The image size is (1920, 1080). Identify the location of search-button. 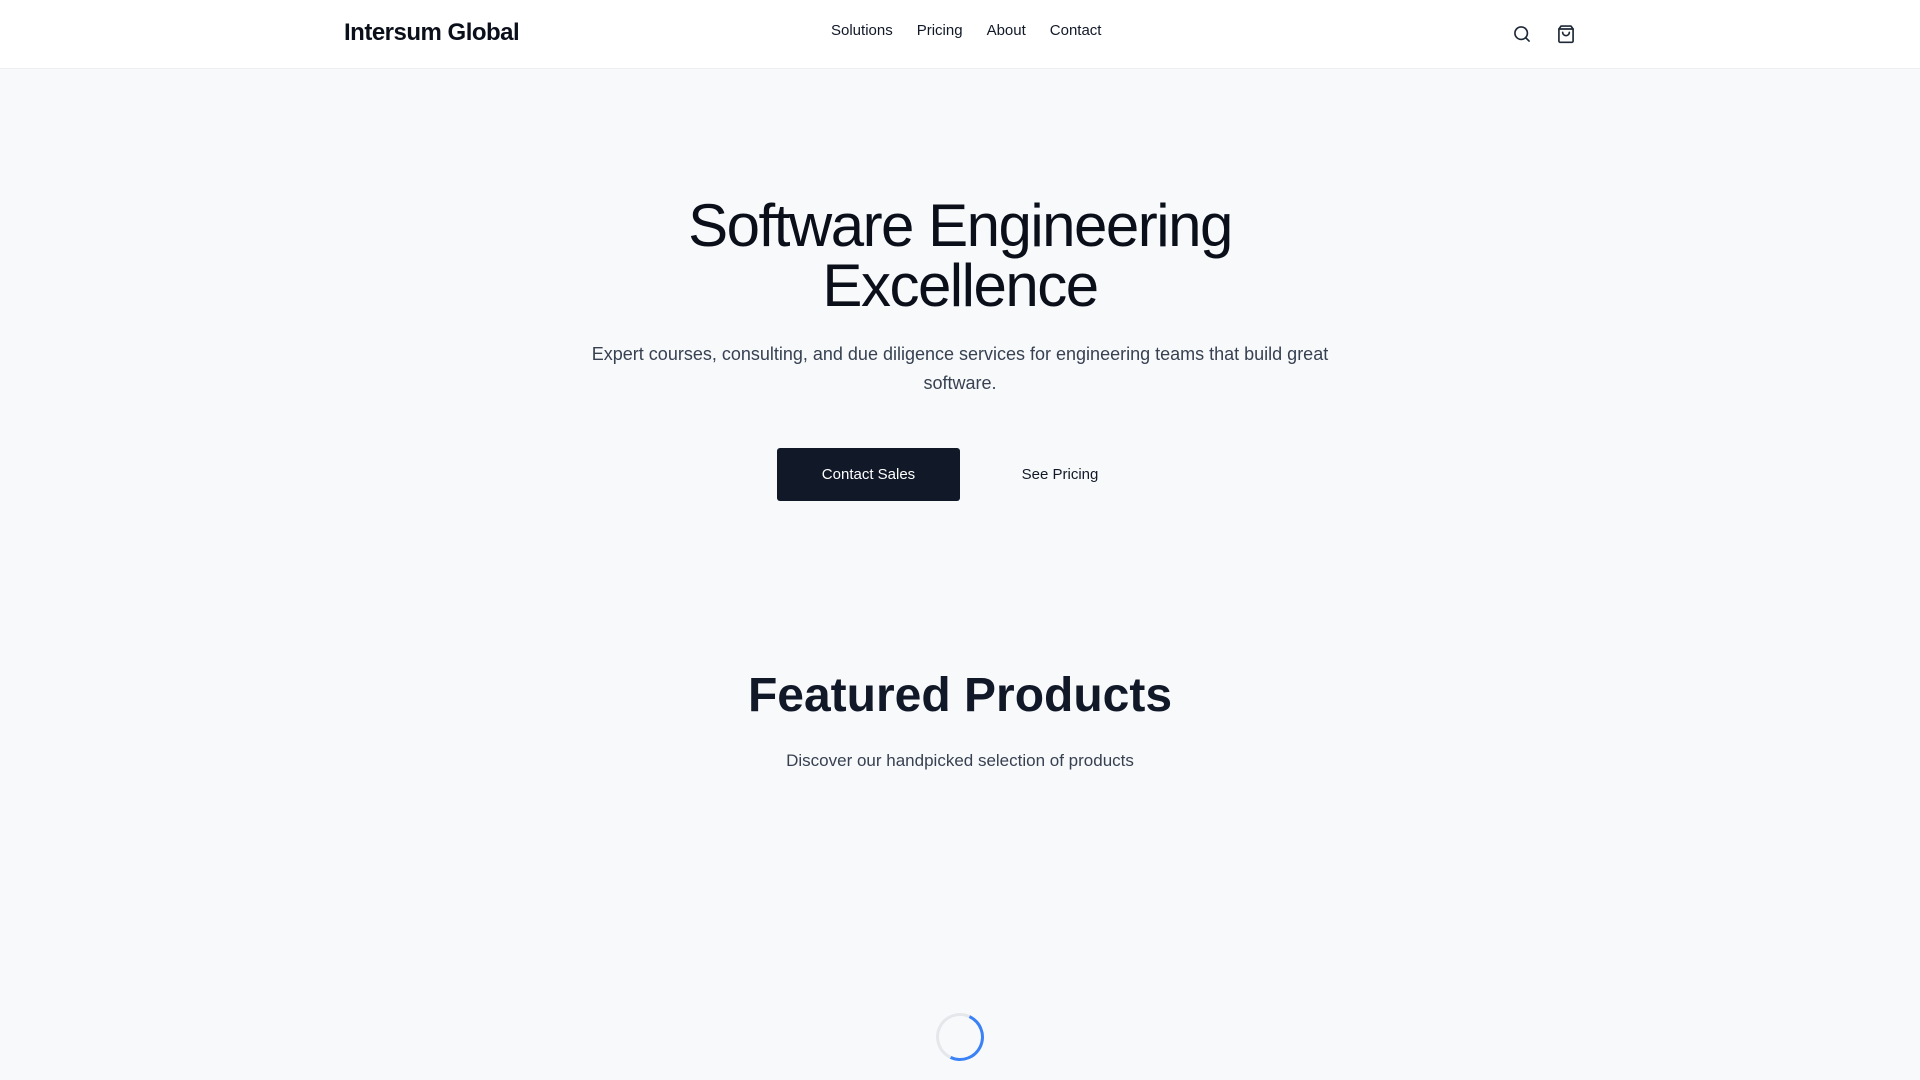
(1522, 34).